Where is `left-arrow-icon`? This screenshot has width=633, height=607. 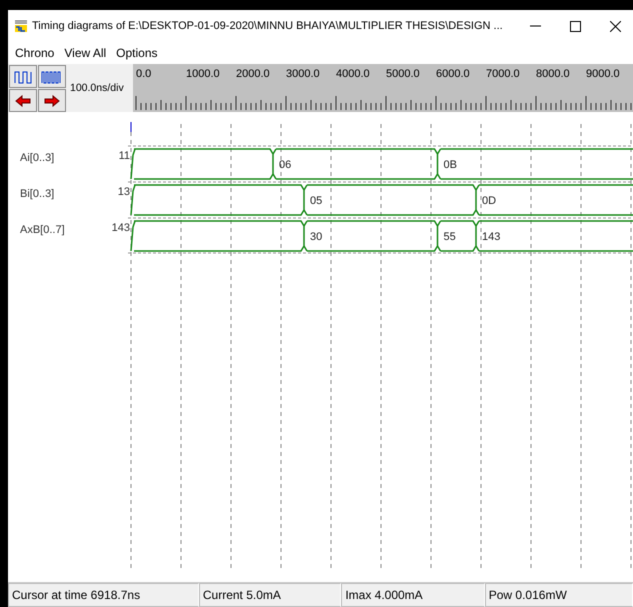 left-arrow-icon is located at coordinates (23, 100).